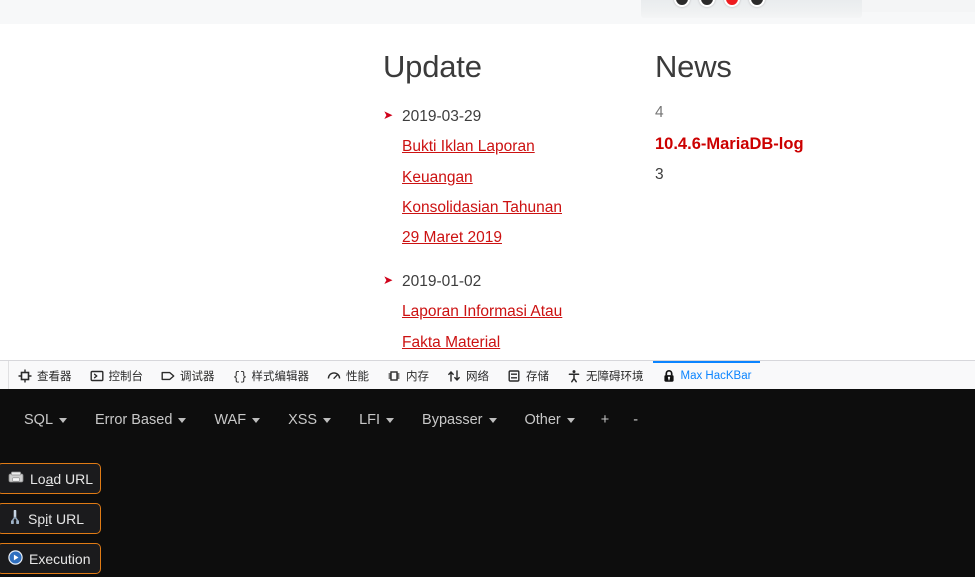 The image size is (975, 577). Describe the element at coordinates (716, 376) in the screenshot. I see `devtools-tab-label: Max HacKBar` at that location.